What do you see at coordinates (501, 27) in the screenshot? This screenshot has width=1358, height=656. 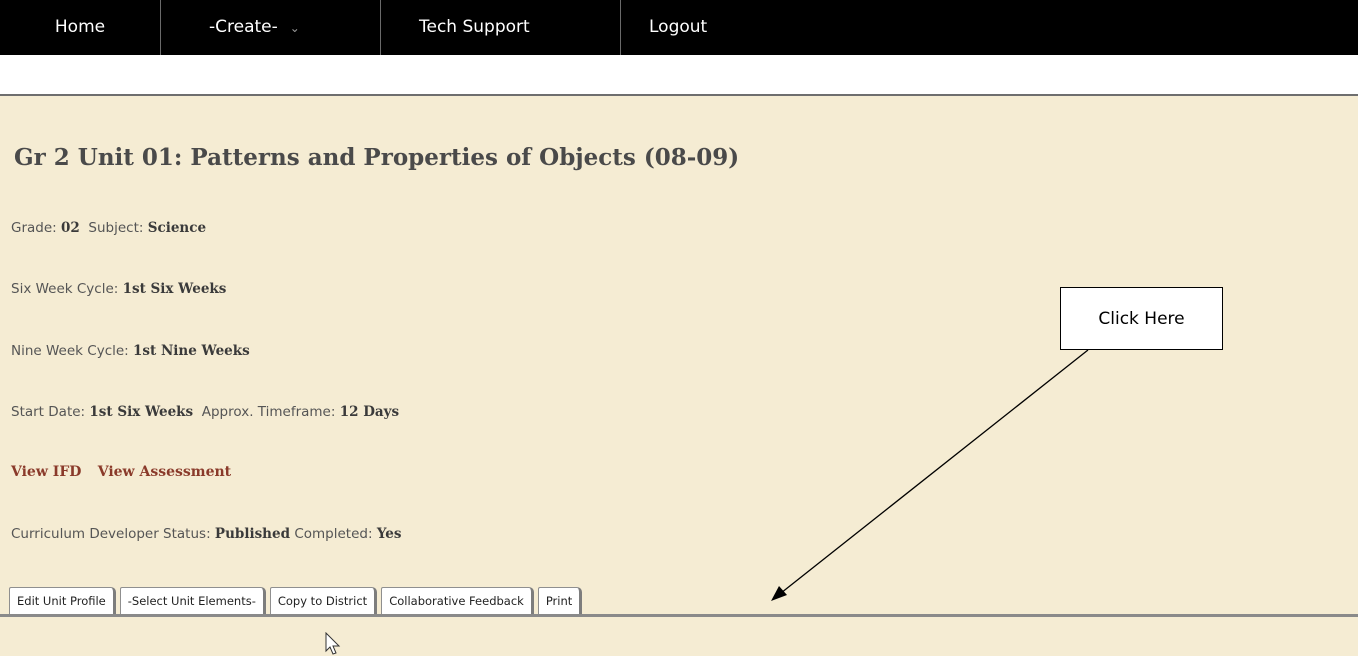 I see `nav-tech-support: Tech Support` at bounding box center [501, 27].